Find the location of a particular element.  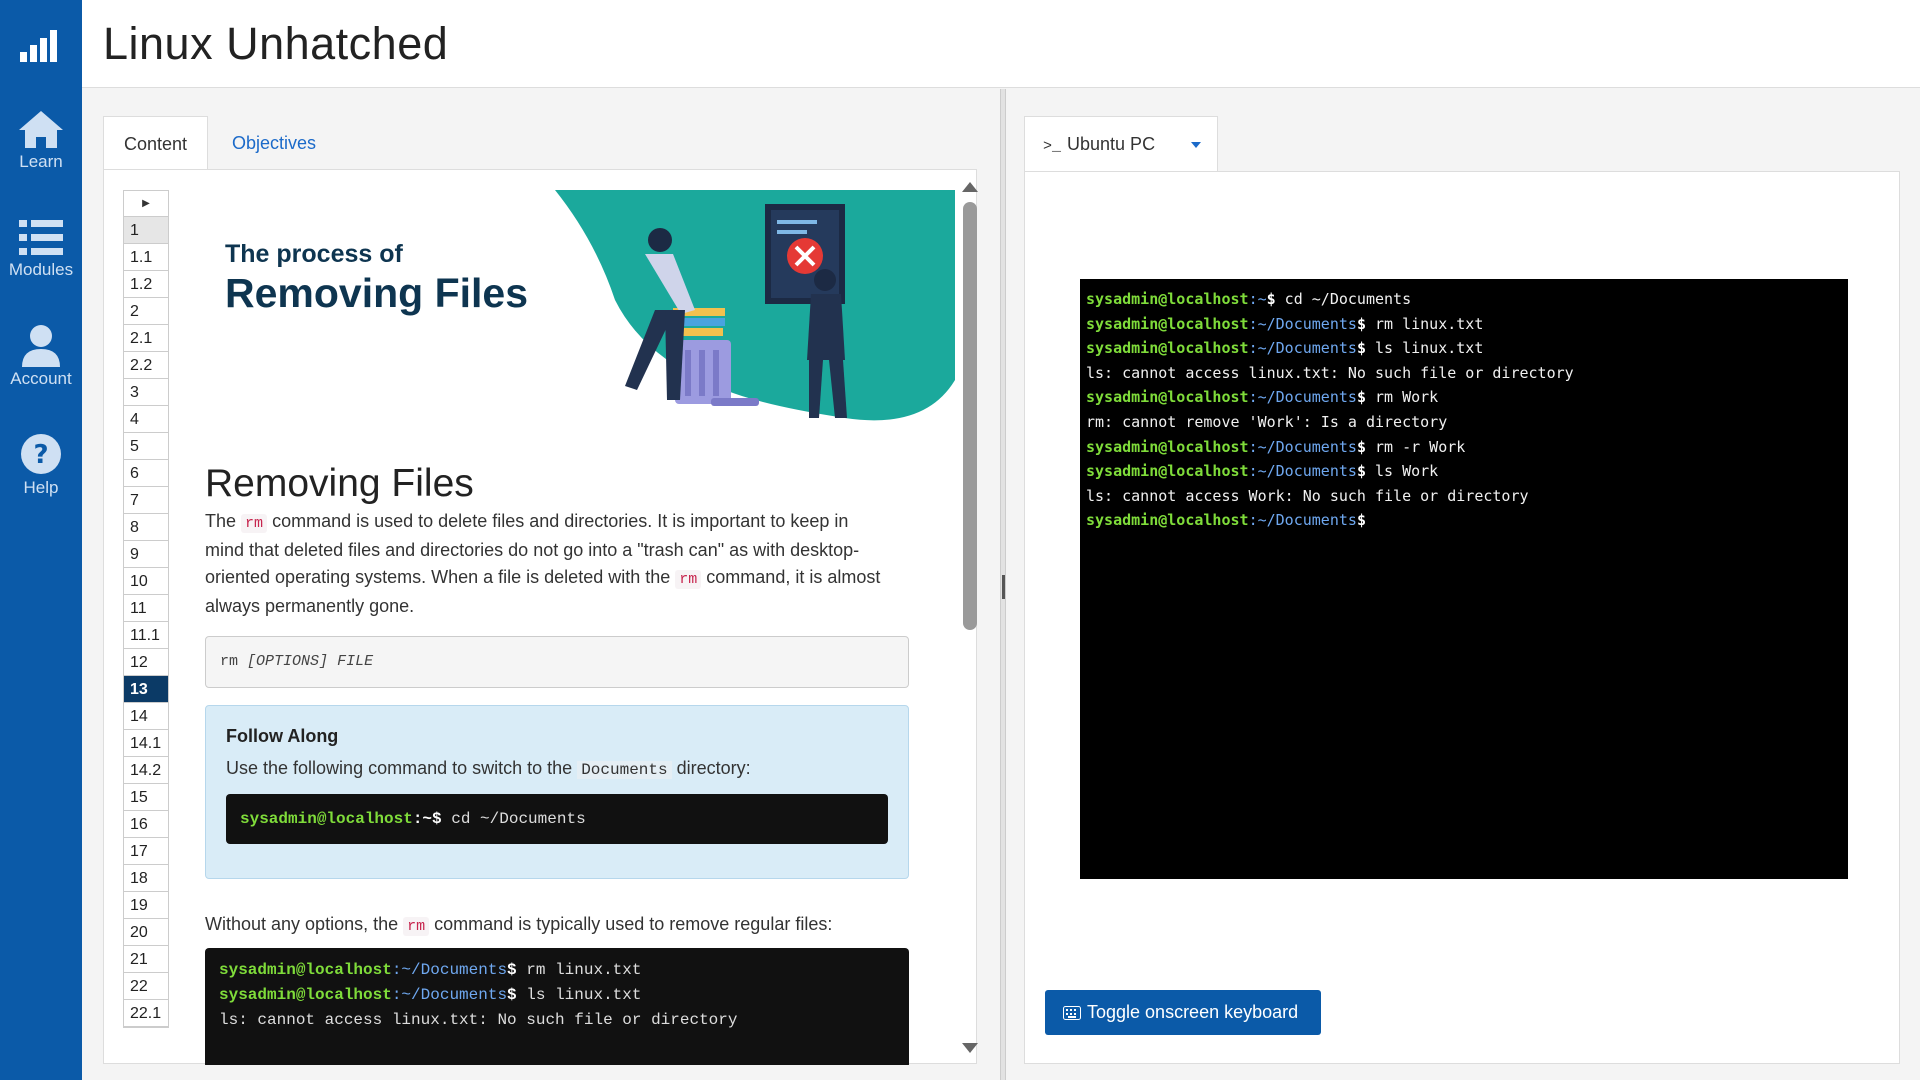

syntax-file: FILE is located at coordinates (355, 661).